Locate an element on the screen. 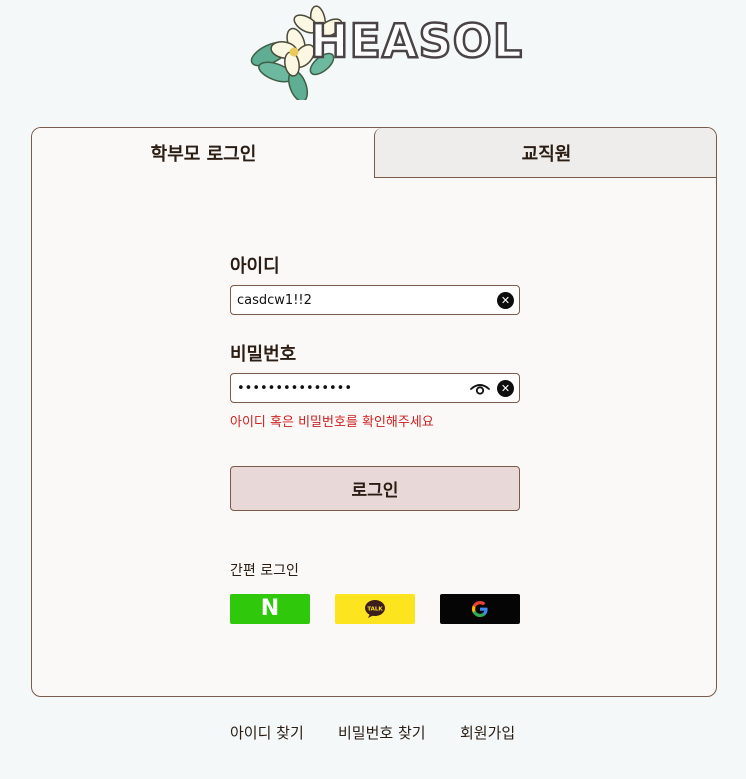 The image size is (746, 779). naver-login-button: N is located at coordinates (270, 609).